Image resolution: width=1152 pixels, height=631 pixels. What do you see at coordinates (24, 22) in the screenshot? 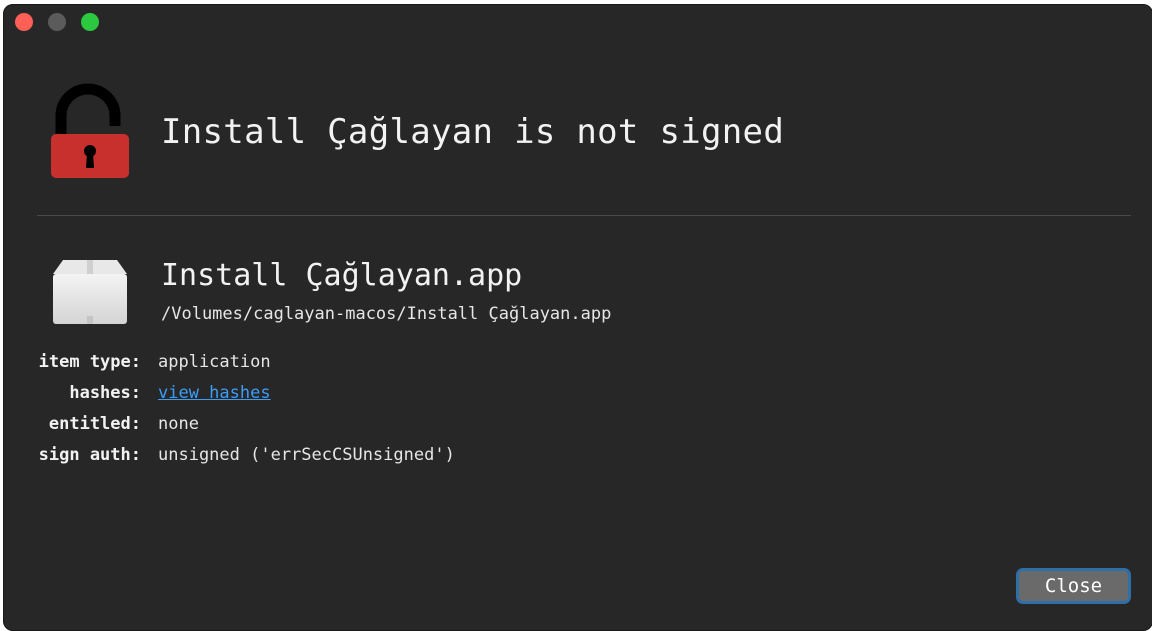
I see `close-window-button` at bounding box center [24, 22].